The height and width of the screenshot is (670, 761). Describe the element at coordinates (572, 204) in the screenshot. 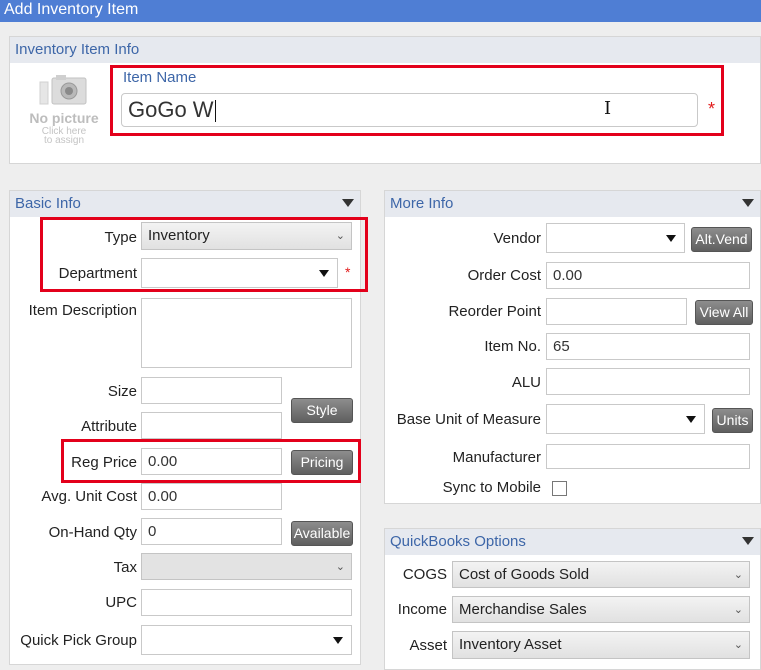

I see `more-info-header: More Info` at that location.